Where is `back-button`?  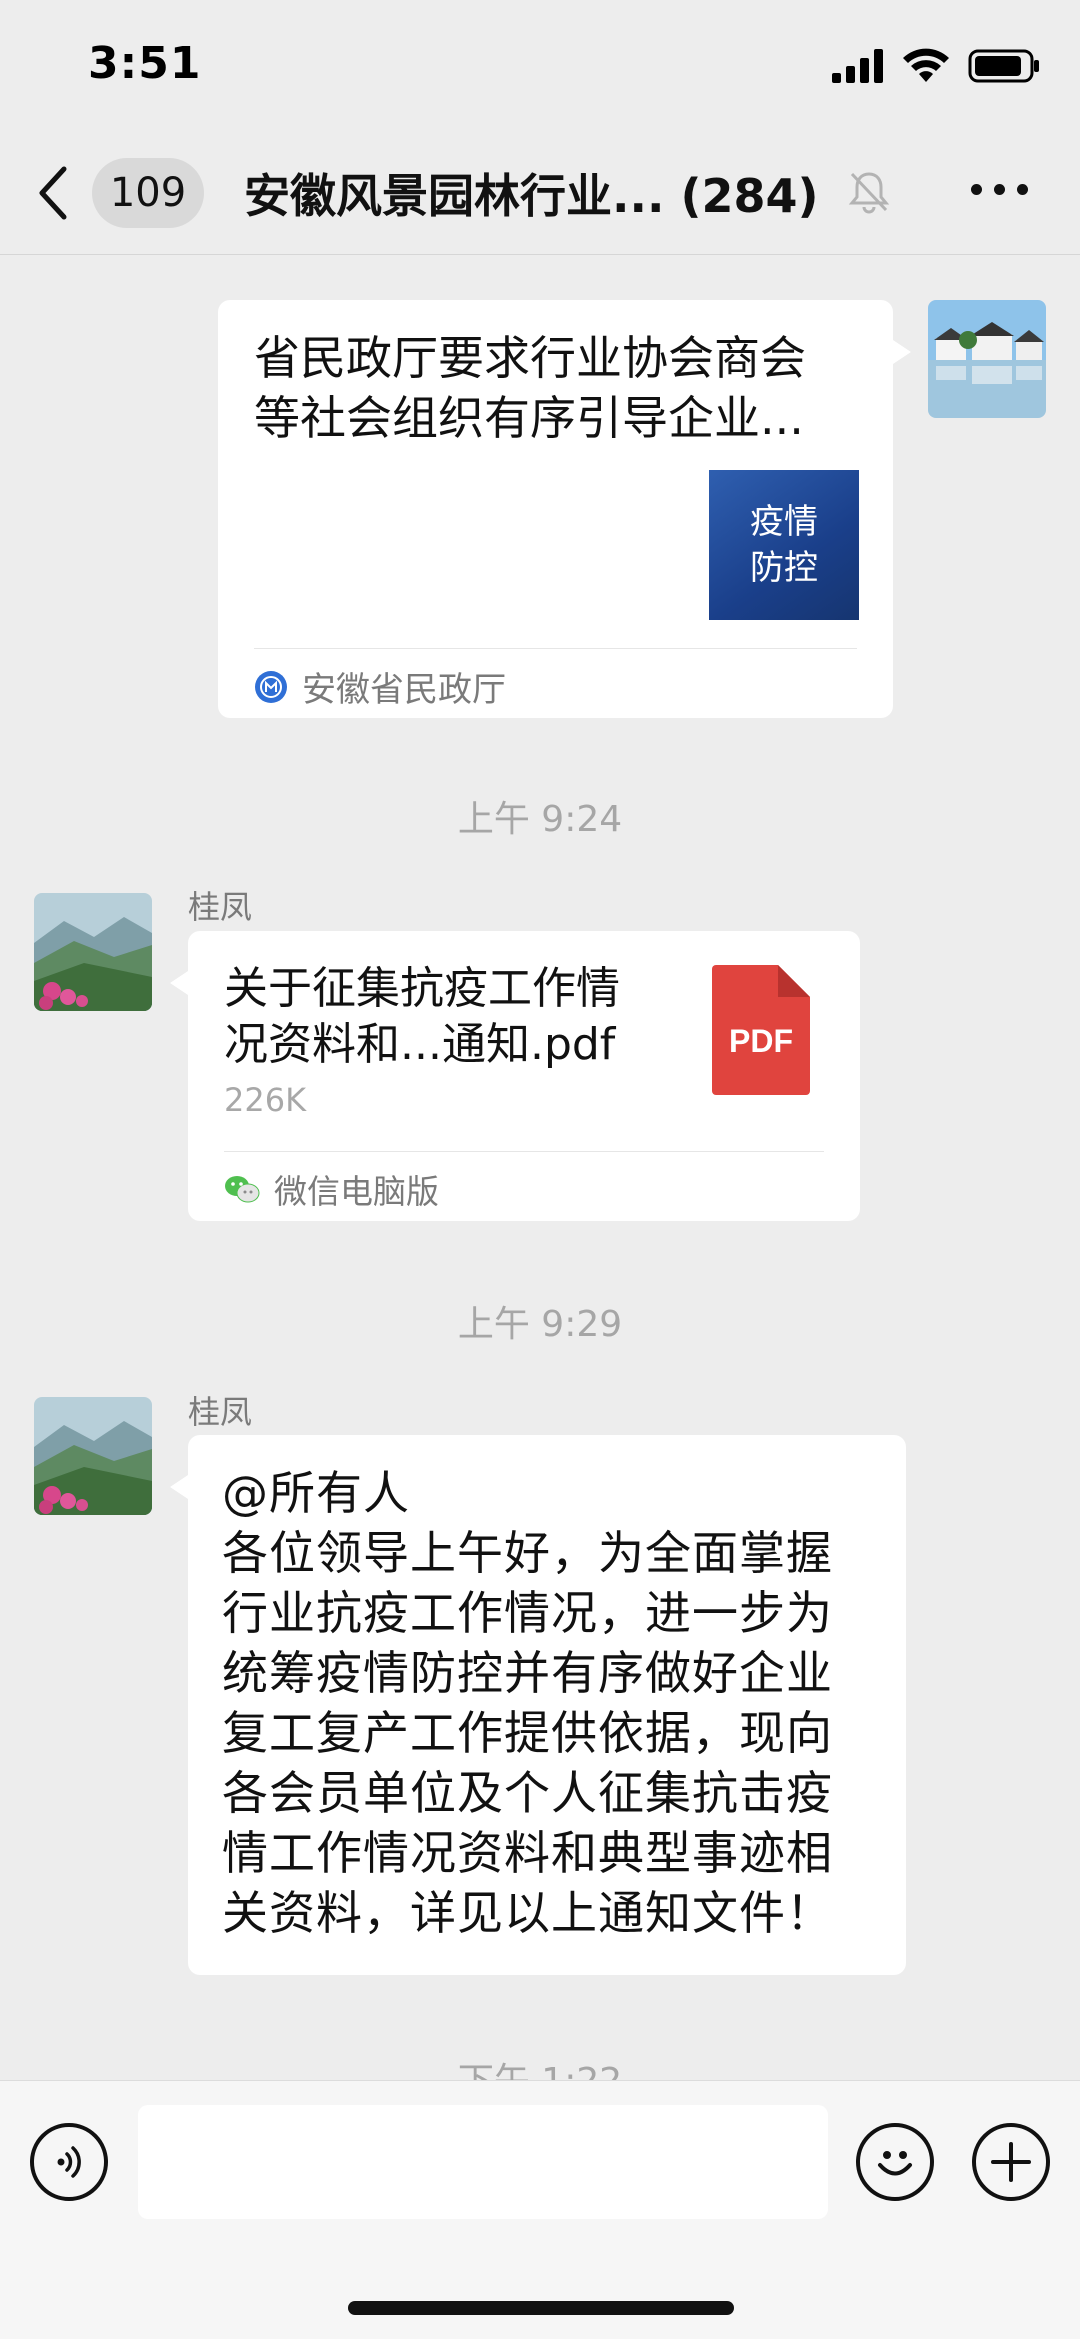 back-button is located at coordinates (56, 193).